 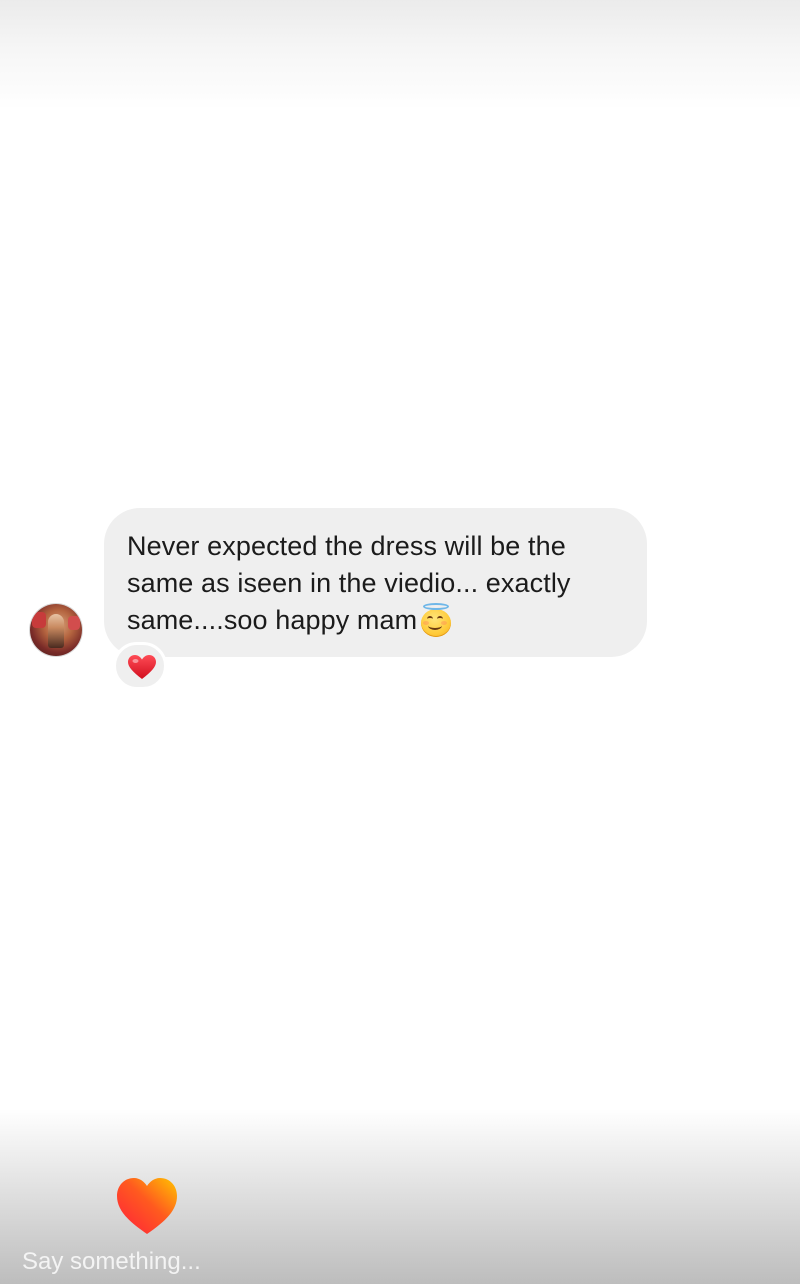 I want to click on message-line-last: same....soo happy mam, so click(x=375, y=620).